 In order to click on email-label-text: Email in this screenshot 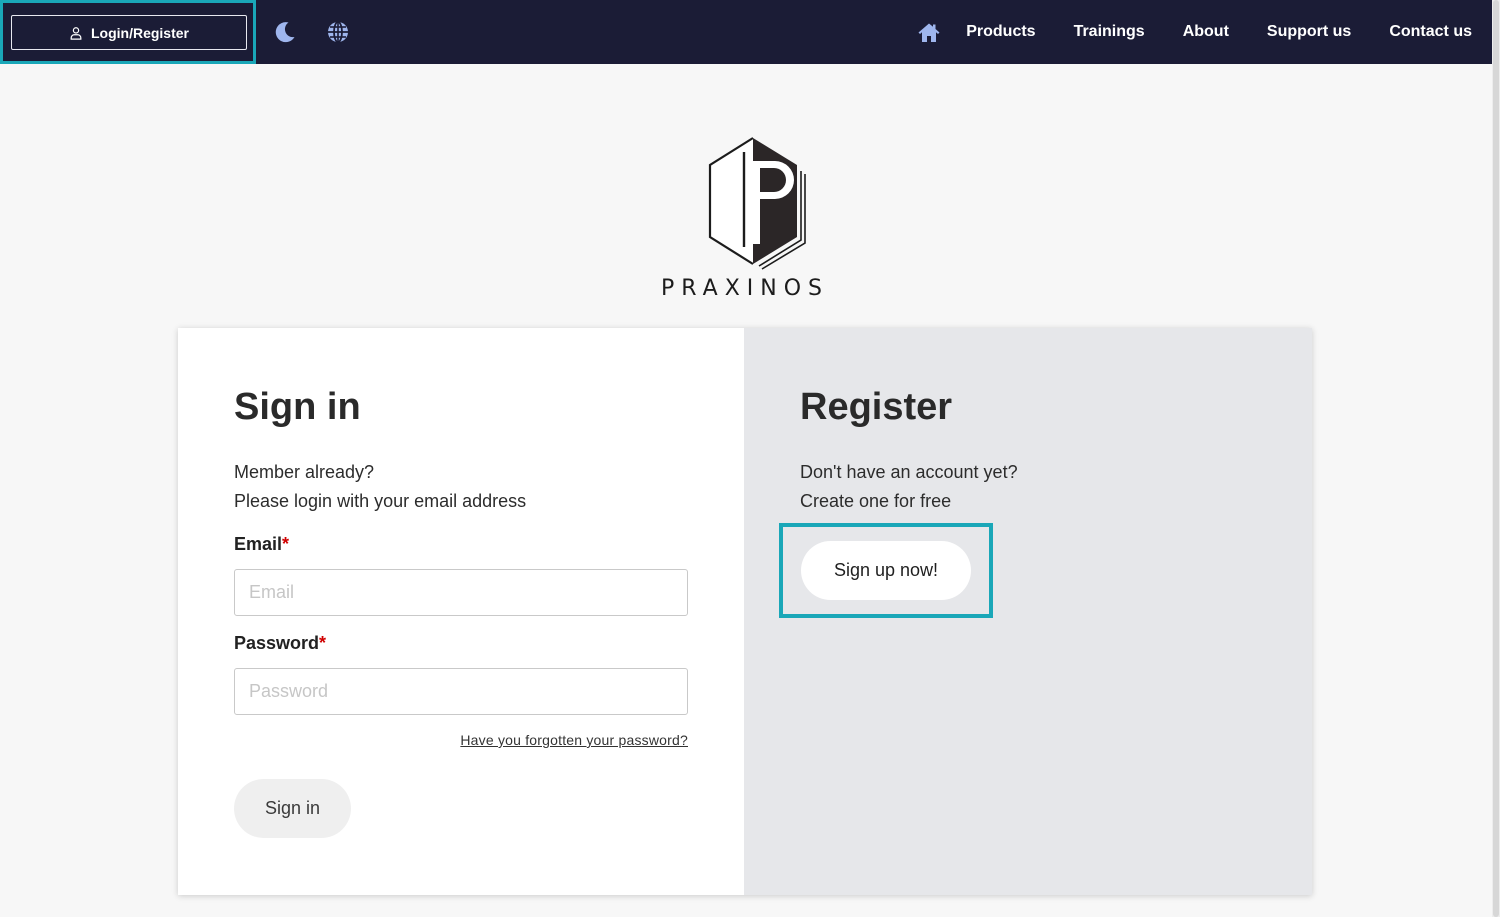, I will do `click(258, 544)`.